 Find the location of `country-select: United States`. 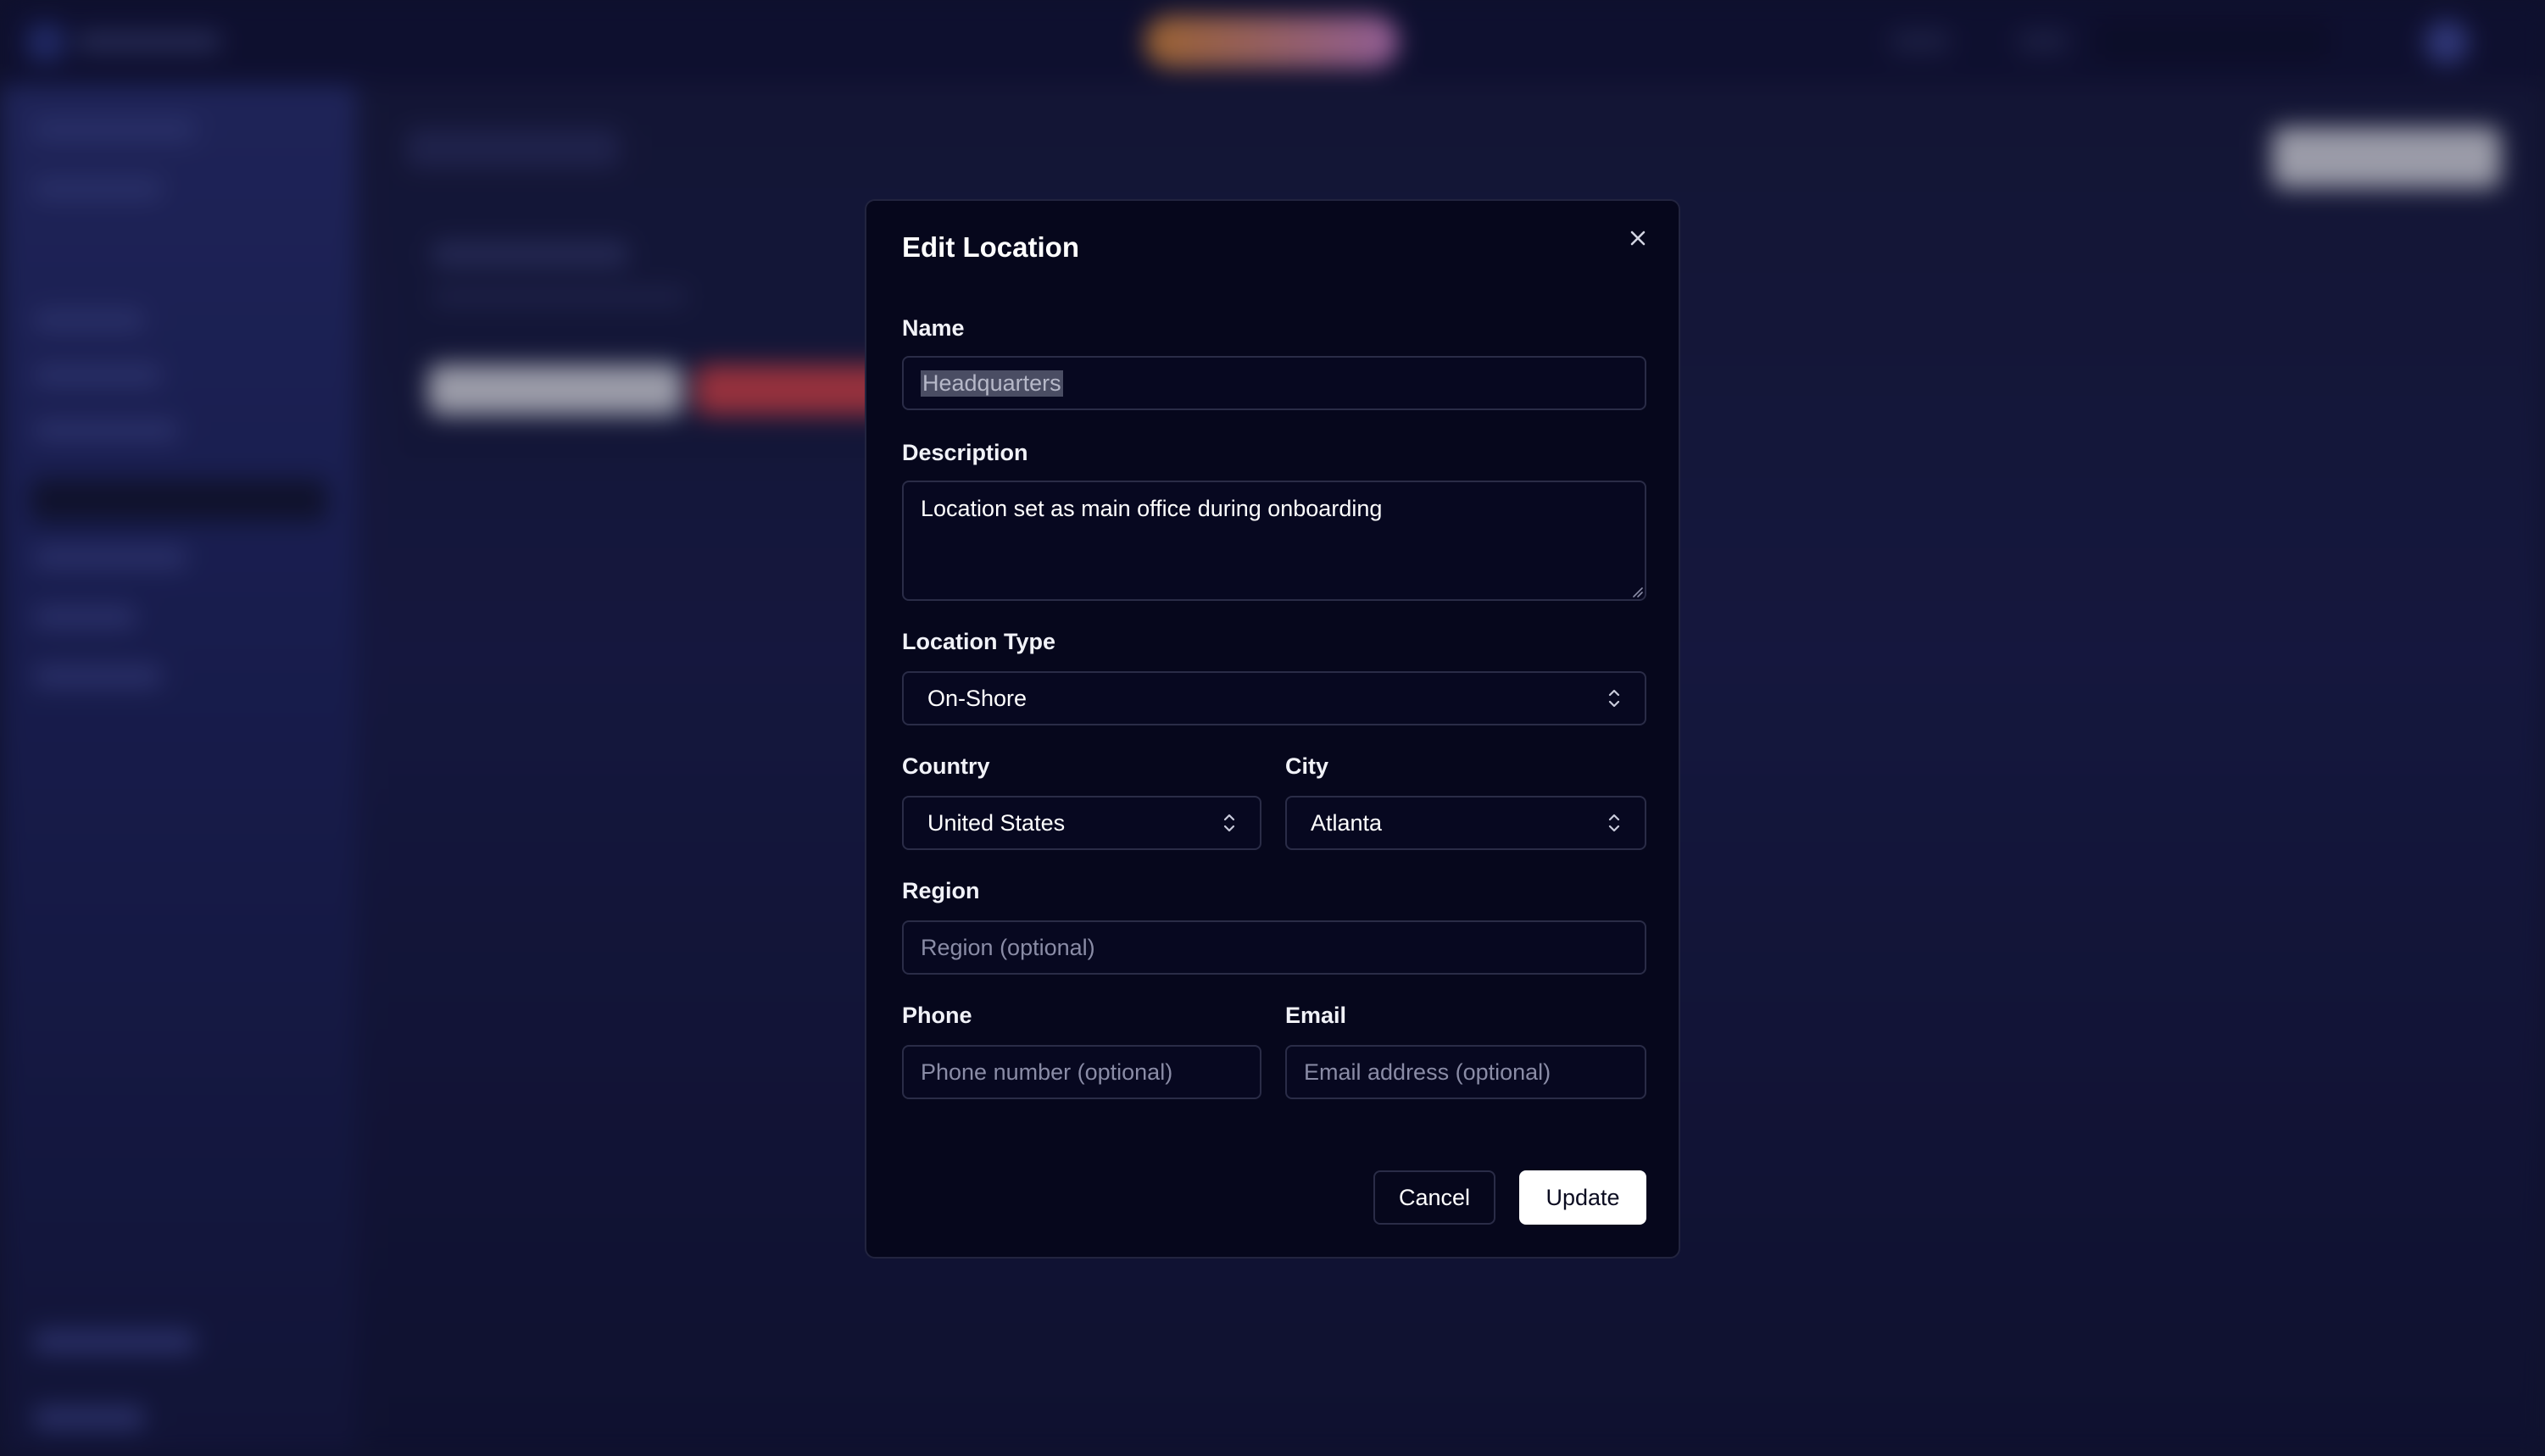

country-select: United States is located at coordinates (1081, 823).